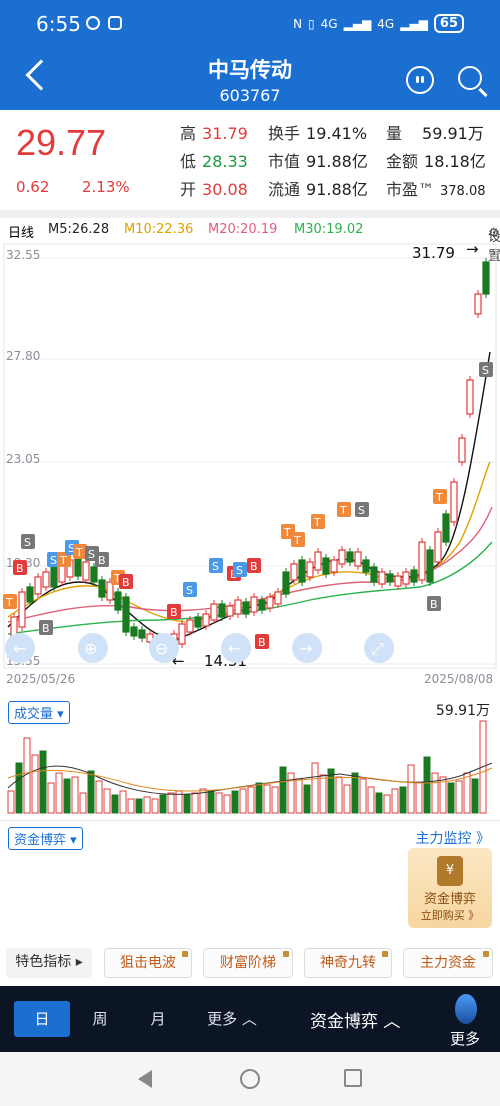  I want to click on nav-home-icon, so click(250, 1079).